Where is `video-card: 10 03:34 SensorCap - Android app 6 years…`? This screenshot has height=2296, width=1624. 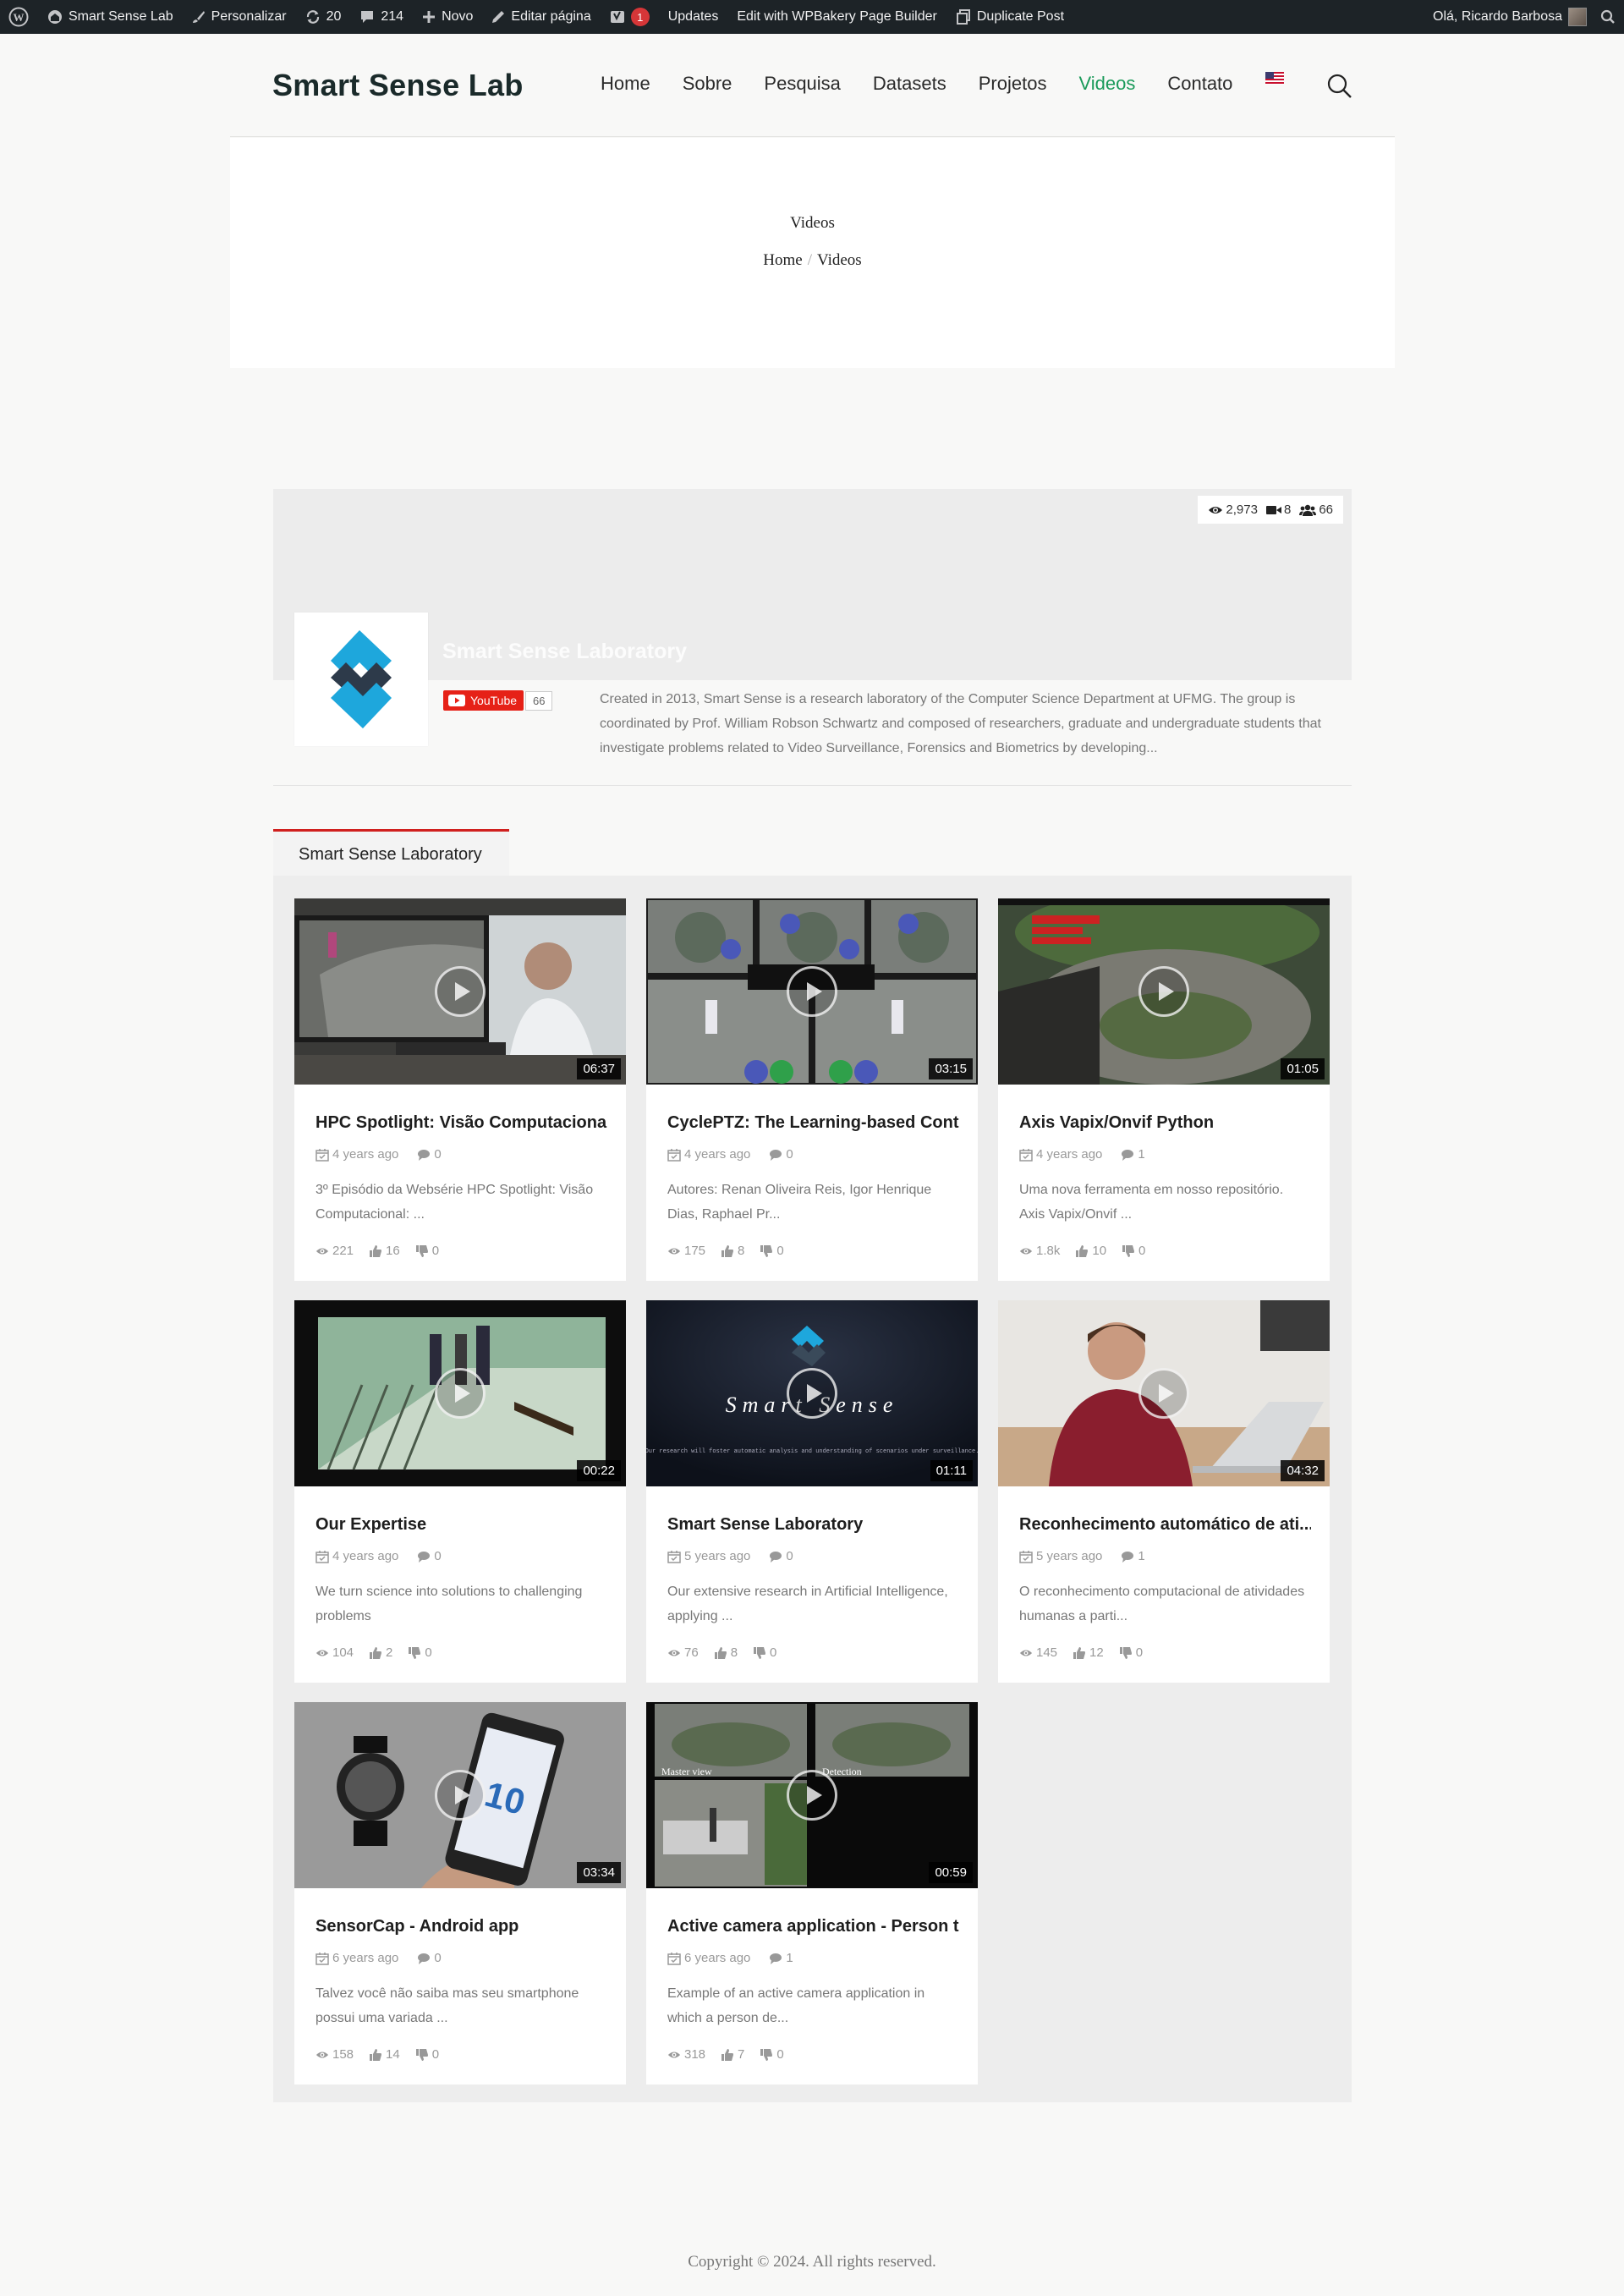 video-card: 10 03:34 SensorCap - Android app 6 years… is located at coordinates (460, 1893).